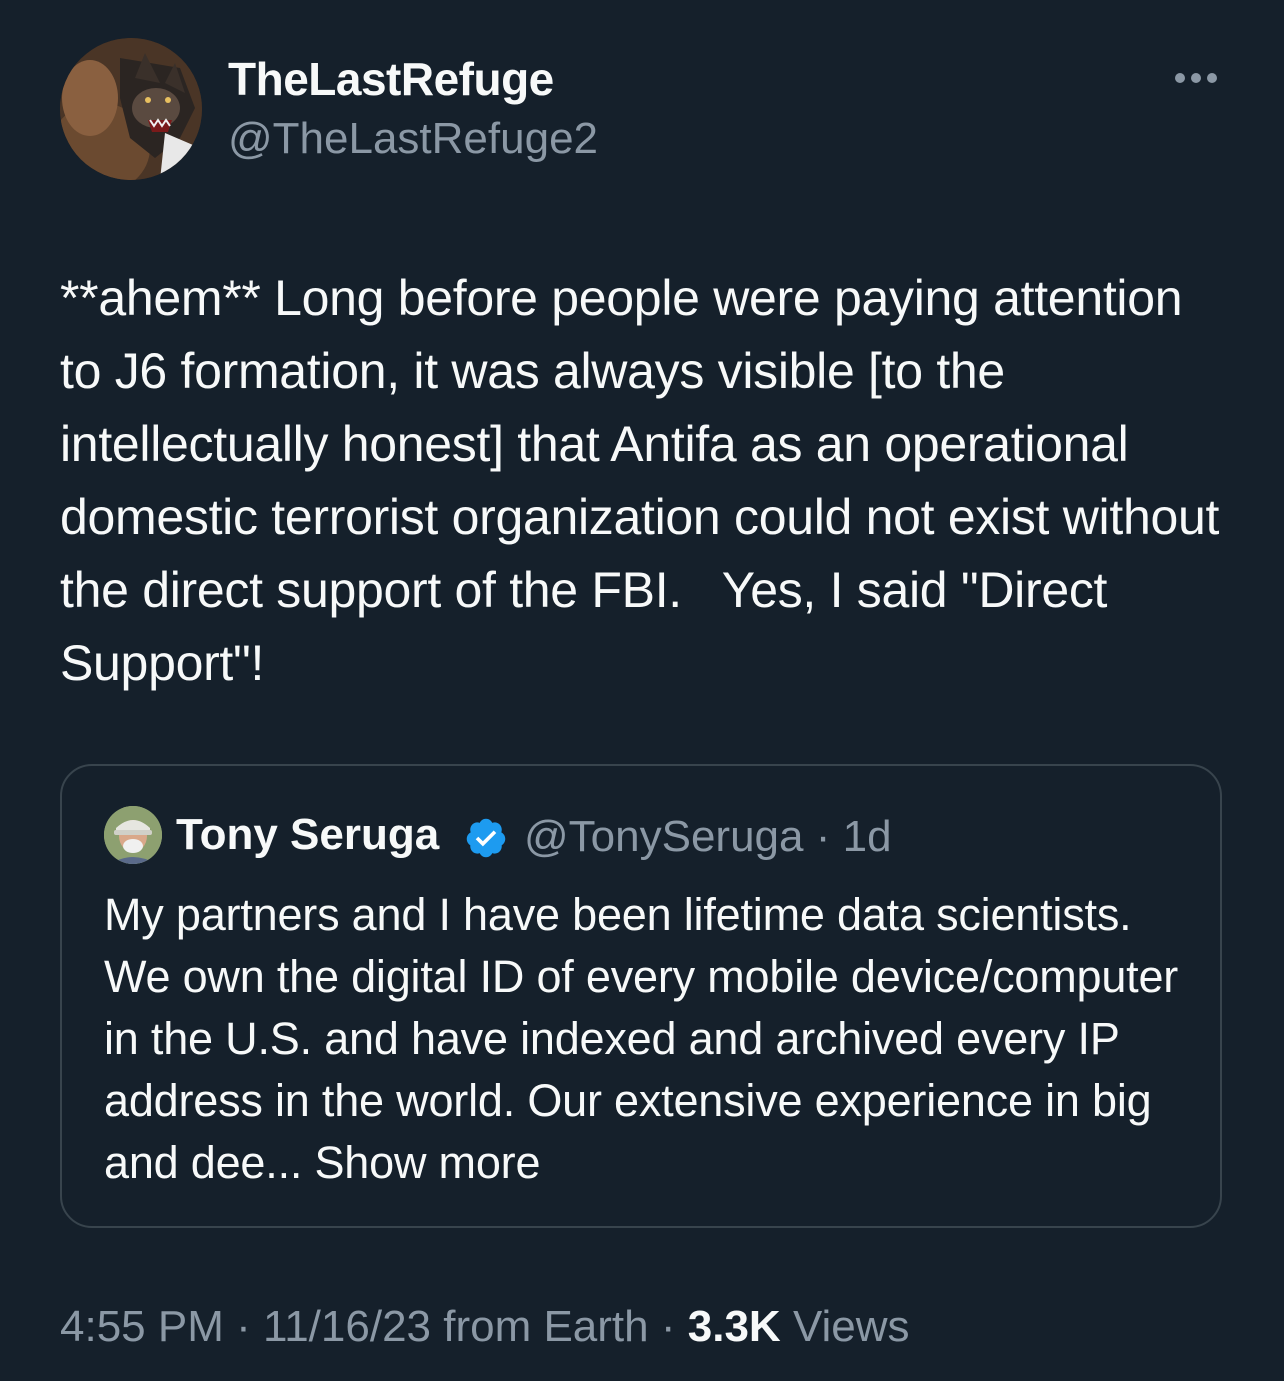  Describe the element at coordinates (307, 835) in the screenshot. I see `quote-display-name: Tony Seruga` at that location.